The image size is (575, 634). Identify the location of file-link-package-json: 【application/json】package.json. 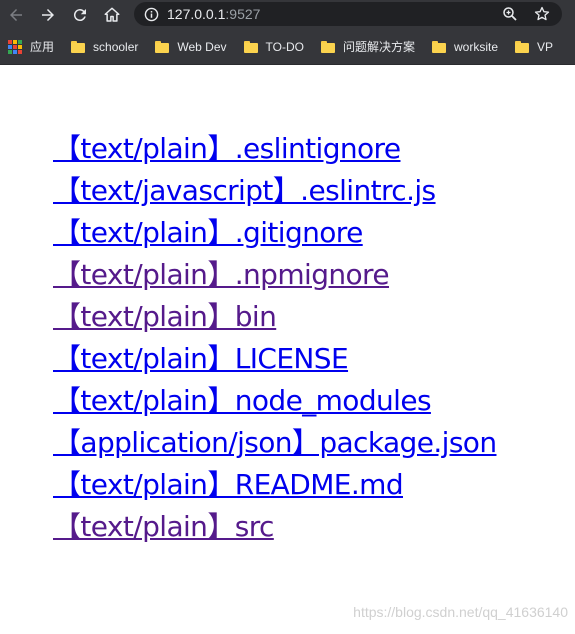
(275, 442).